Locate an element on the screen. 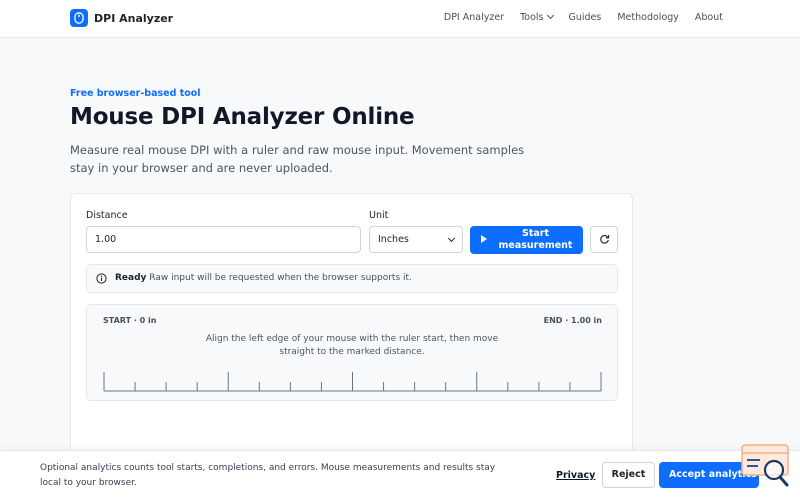 The image size is (800, 500). mouse-logo-icon is located at coordinates (79, 18).